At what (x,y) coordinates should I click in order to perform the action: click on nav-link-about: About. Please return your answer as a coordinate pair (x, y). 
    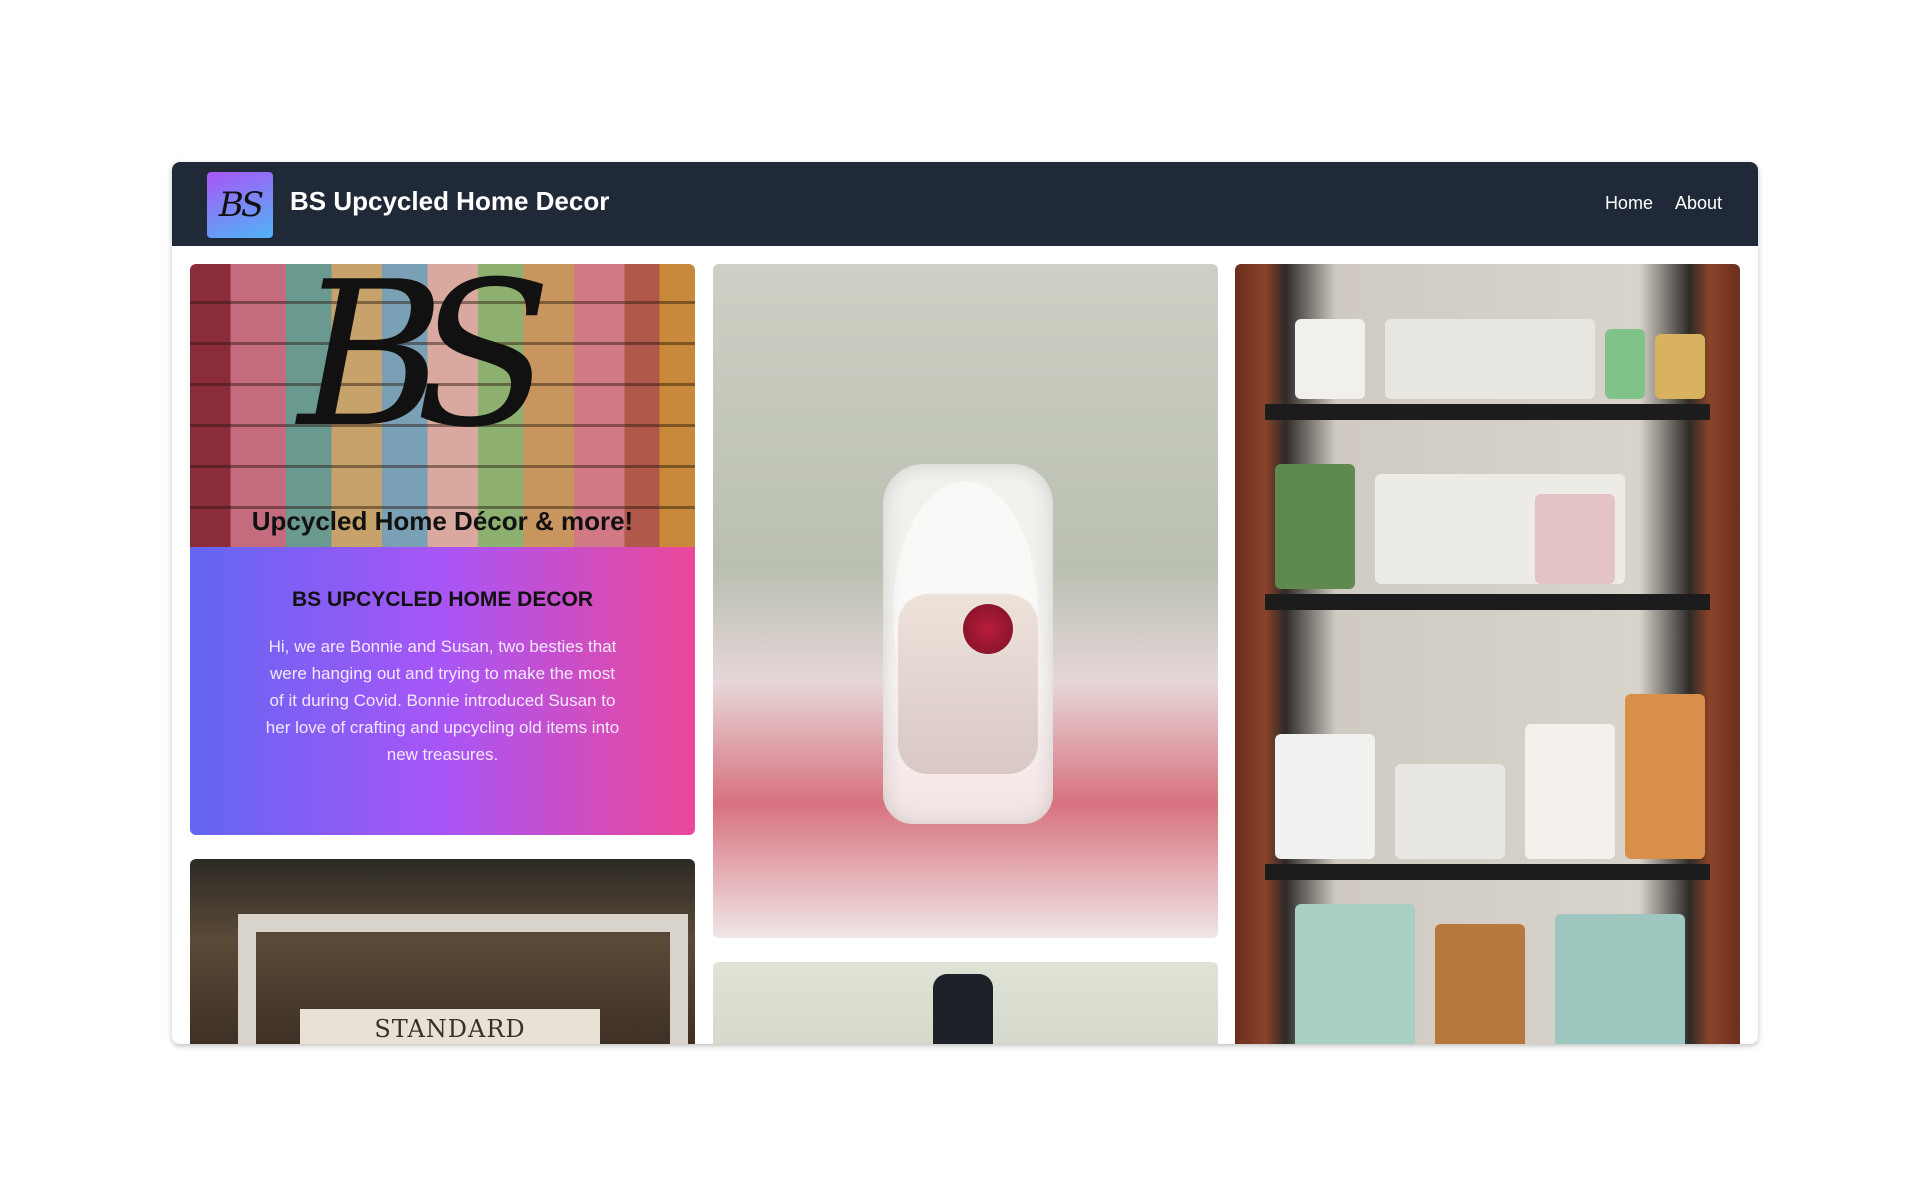
    Looking at the image, I should click on (1698, 203).